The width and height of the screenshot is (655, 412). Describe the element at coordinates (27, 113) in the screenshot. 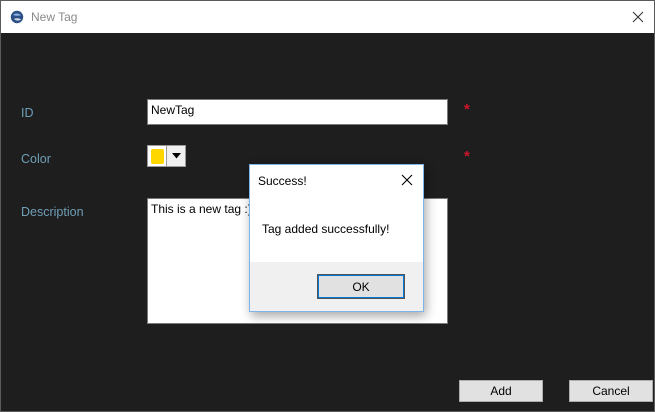

I see `id-label: ID` at that location.